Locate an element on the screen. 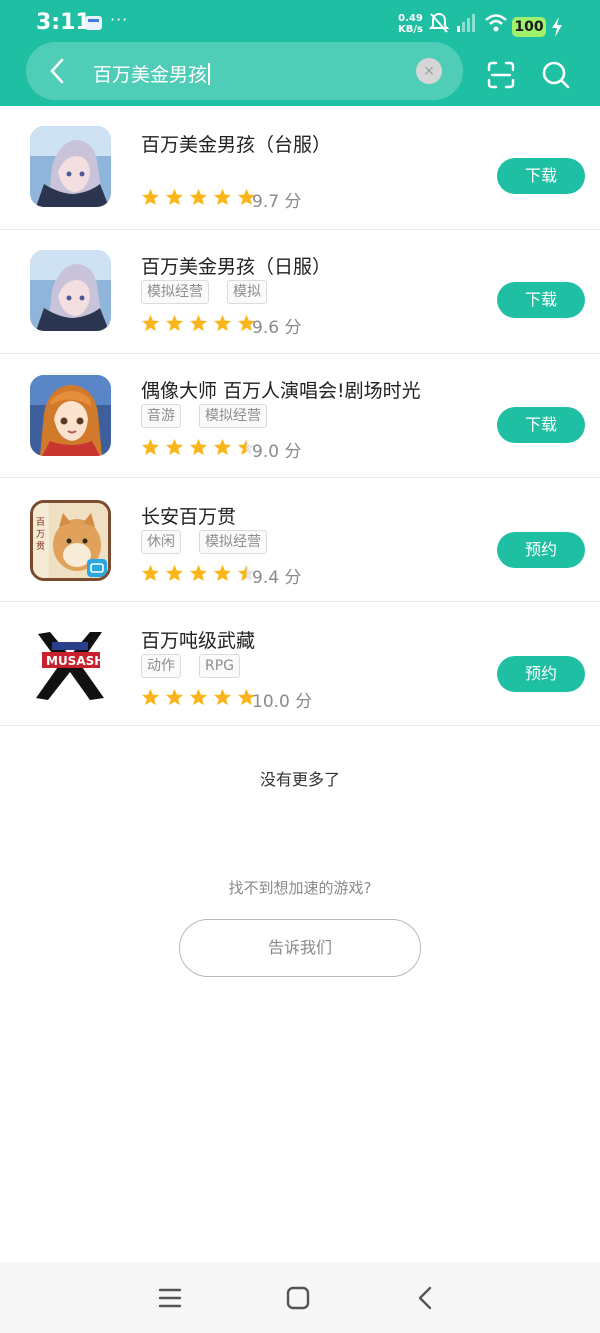 This screenshot has height=1333, width=600. result-item: 偶像大师 百万人演唱会!剧场时光 音游 模拟经营 9.0 分 下载 is located at coordinates (300, 416).